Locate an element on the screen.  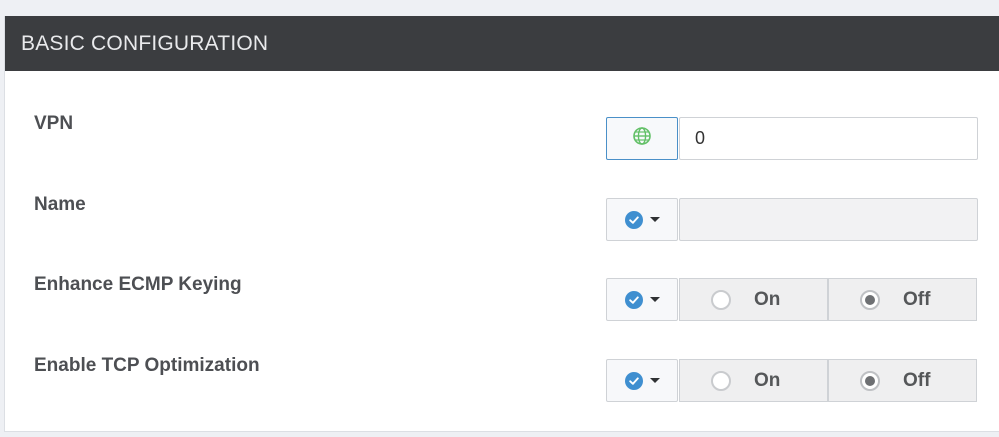
vpn-row: VPN is located at coordinates (502, 137).